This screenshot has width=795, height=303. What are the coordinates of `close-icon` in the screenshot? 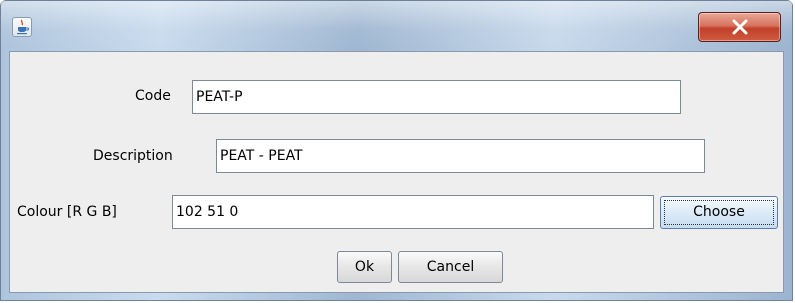 It's located at (740, 27).